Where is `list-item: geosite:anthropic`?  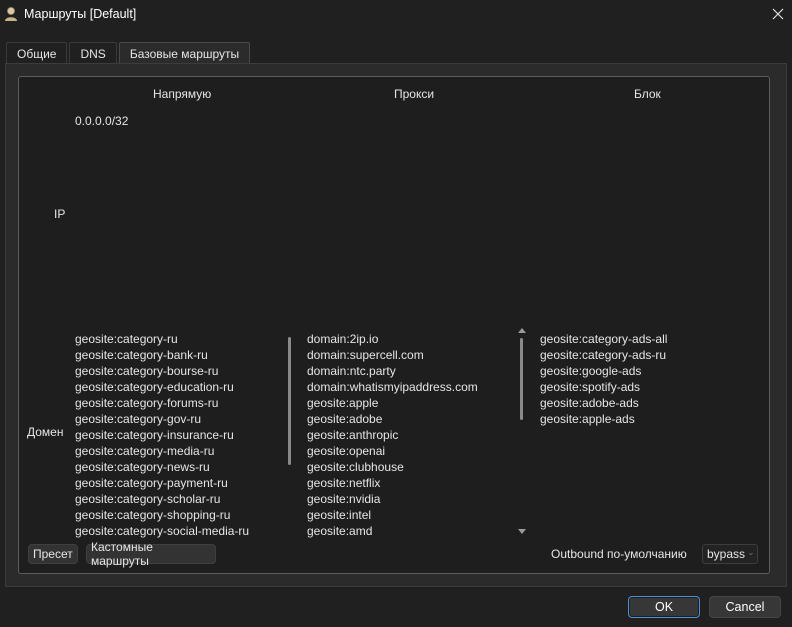
list-item: geosite:anthropic is located at coordinates (407, 435).